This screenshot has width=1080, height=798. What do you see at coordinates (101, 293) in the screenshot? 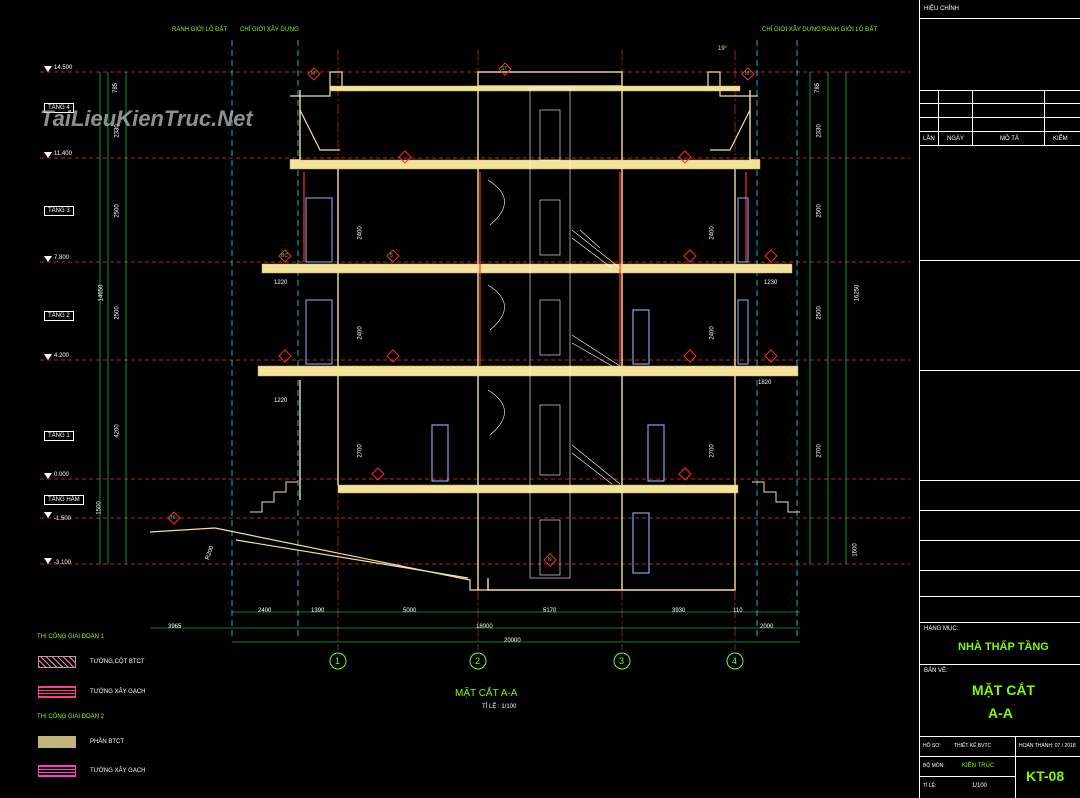
I see `left-dim-total: 14650` at bounding box center [101, 293].